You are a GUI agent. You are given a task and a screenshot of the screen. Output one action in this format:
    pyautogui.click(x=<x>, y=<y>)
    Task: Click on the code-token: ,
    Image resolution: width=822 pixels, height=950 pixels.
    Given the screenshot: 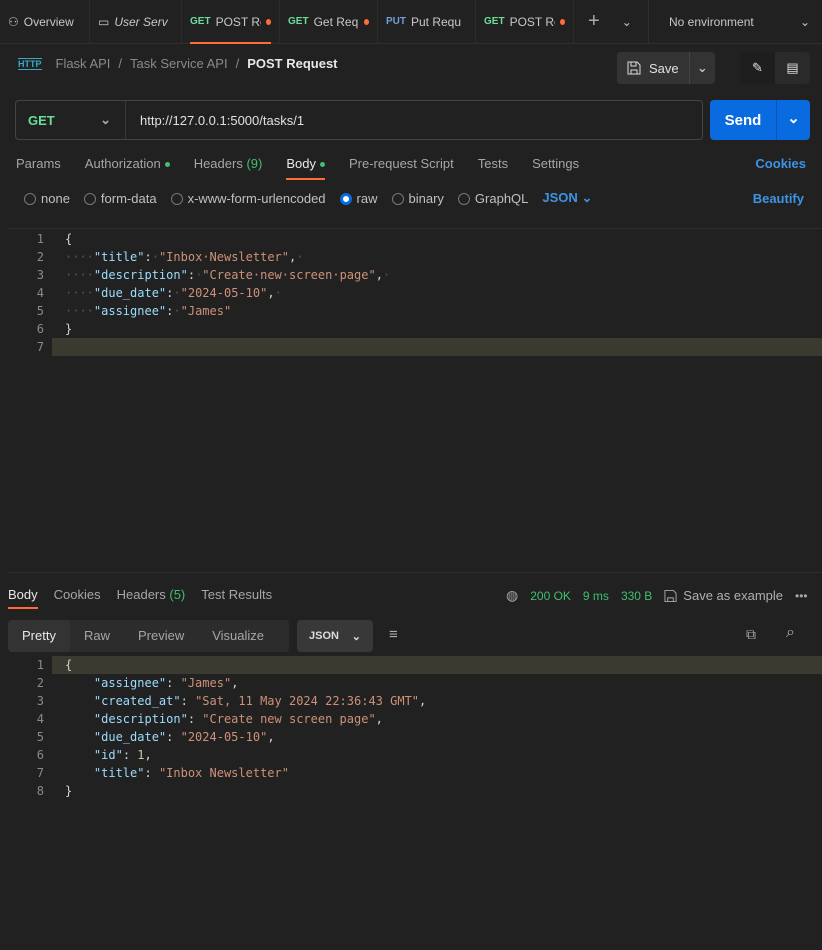 What is the action you would take?
    pyautogui.click(x=379, y=275)
    